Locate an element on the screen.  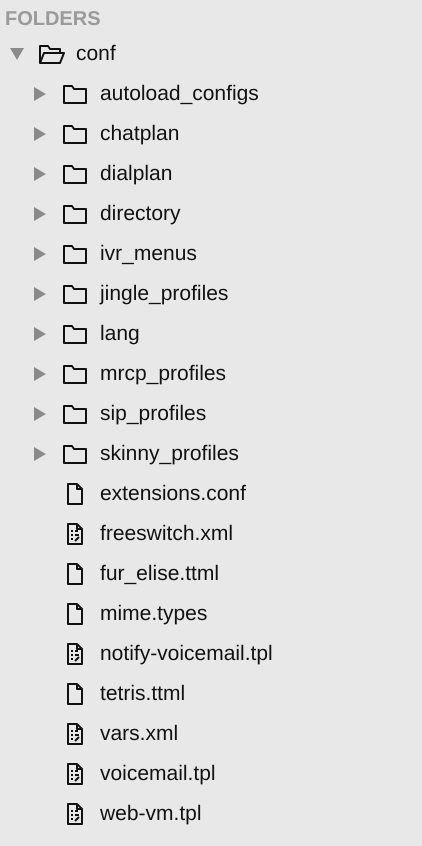
open-folder-icon is located at coordinates (52, 54).